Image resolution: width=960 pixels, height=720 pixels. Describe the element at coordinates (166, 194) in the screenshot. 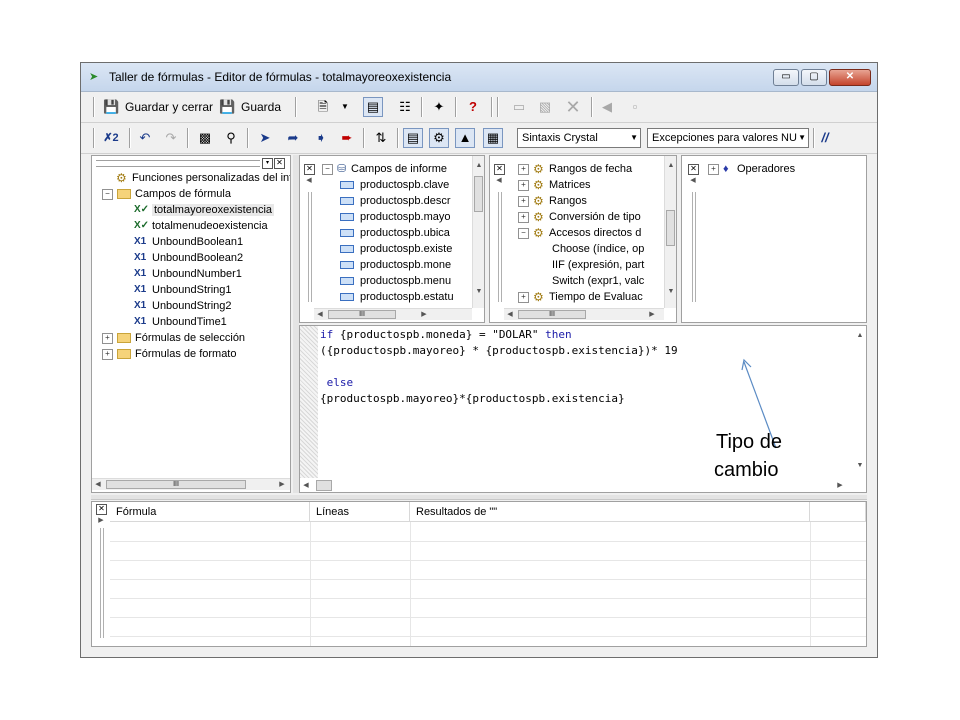

I see `workshop-tree-item: − Campos de fórmula` at that location.